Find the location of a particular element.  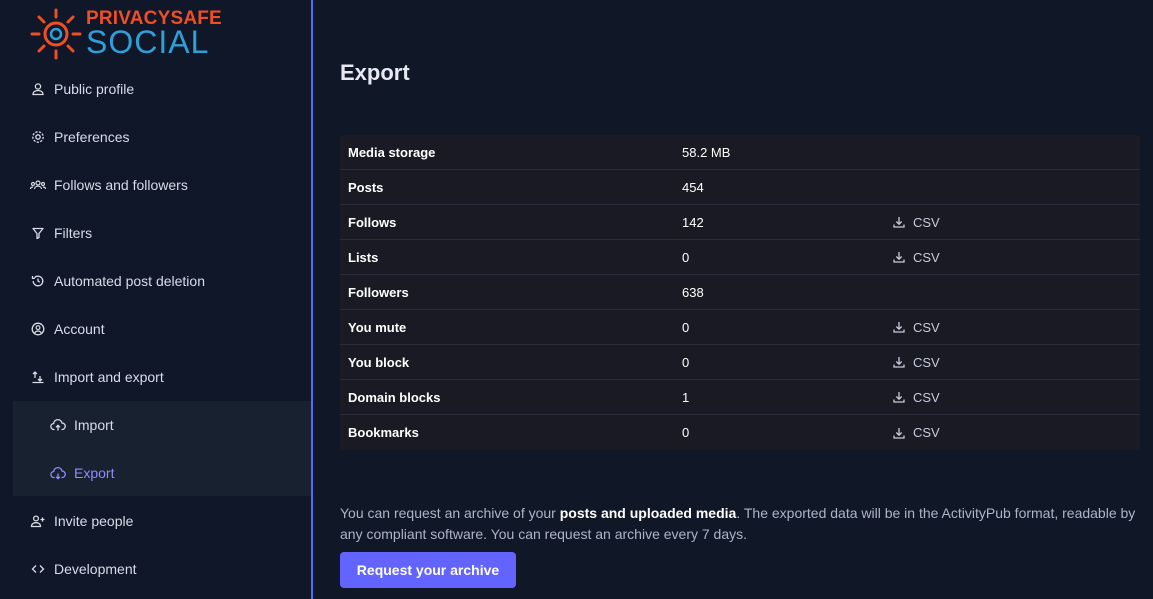

nav-item-follows-and-followers: Follows and followers is located at coordinates (155, 185).